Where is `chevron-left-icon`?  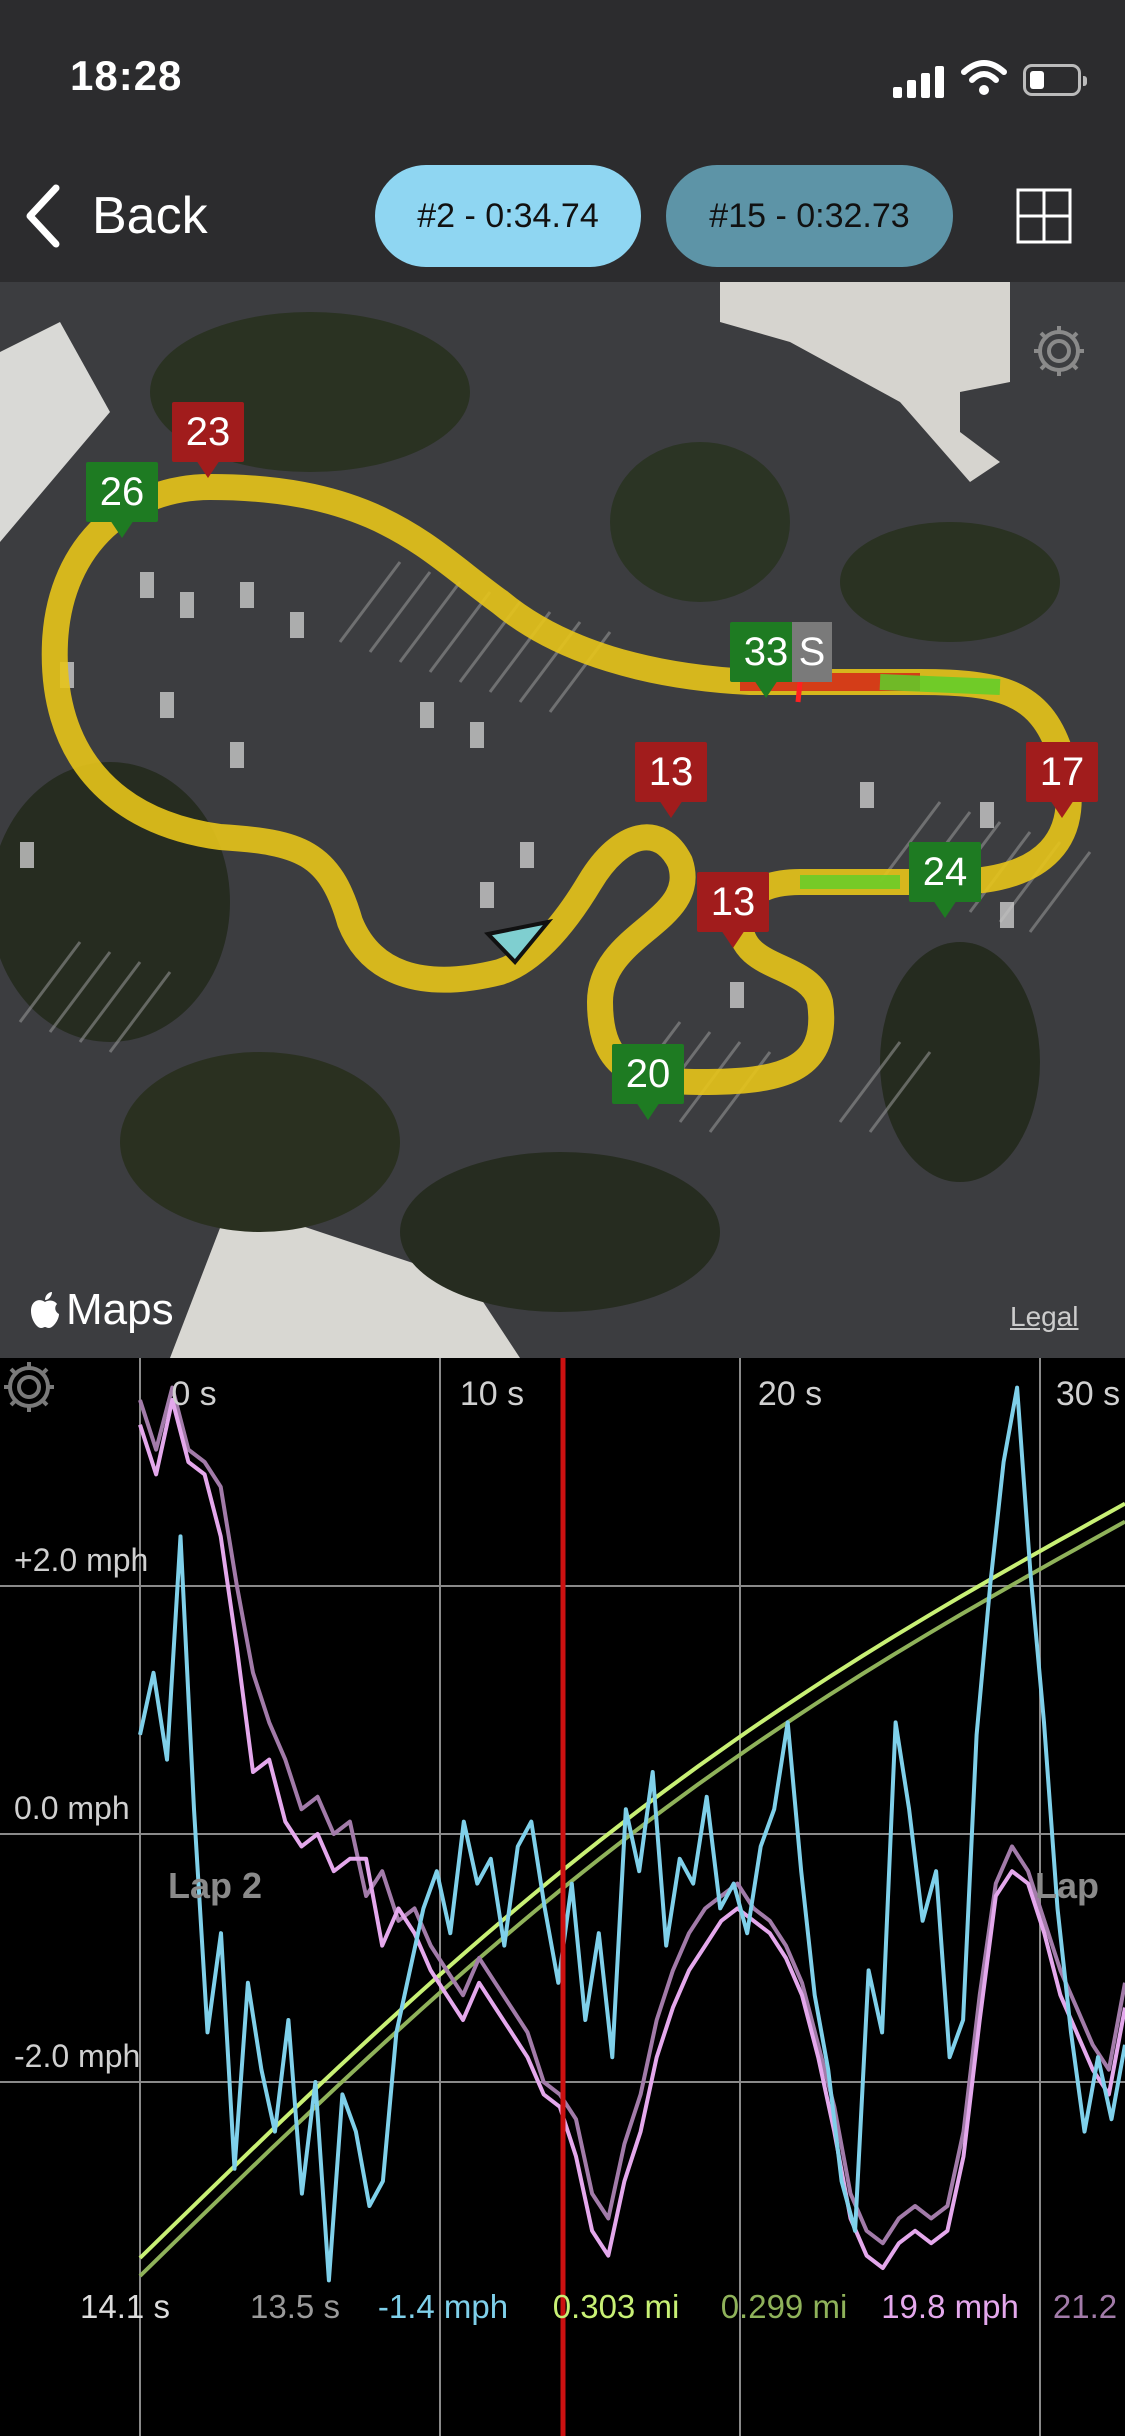
chevron-left-icon is located at coordinates (43, 216).